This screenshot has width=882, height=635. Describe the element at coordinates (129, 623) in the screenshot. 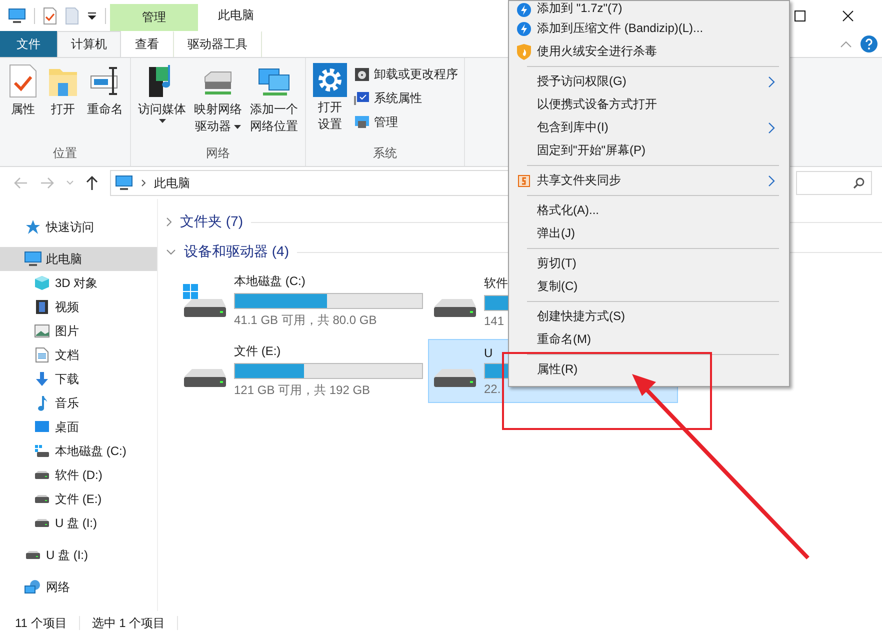

I see `status-text: 选中 1 个项目` at that location.